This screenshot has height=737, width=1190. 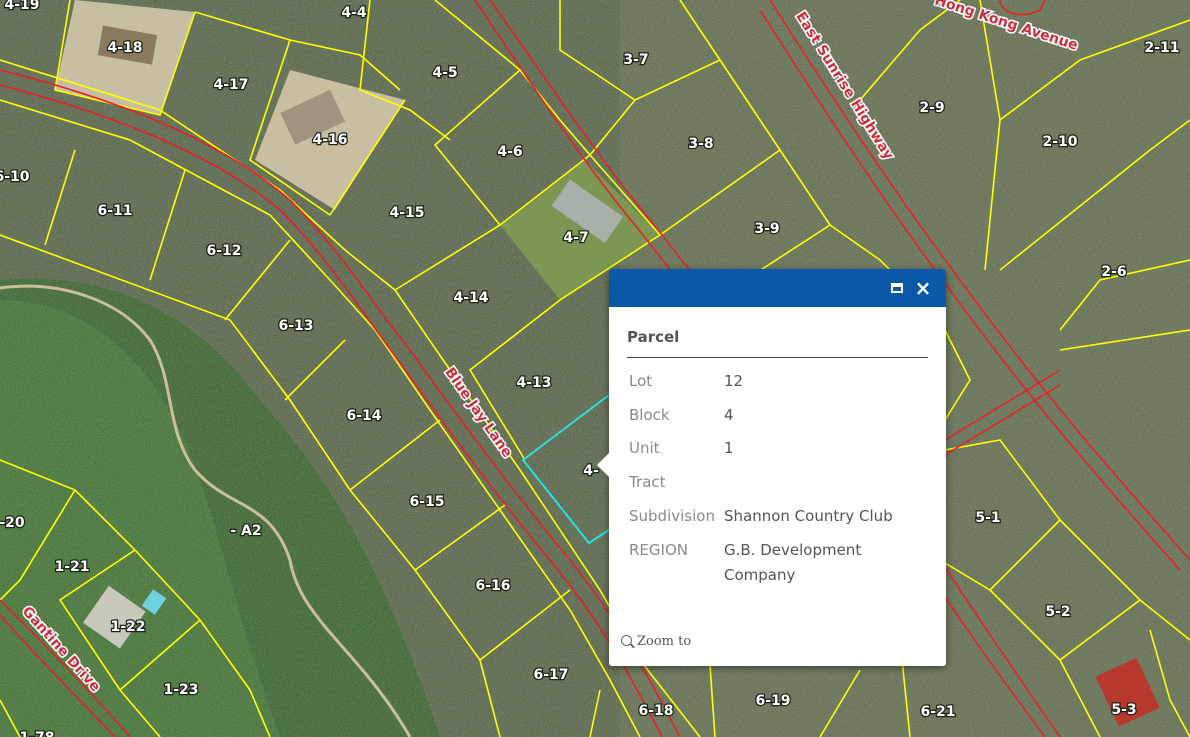 I want to click on attr-value: 12, so click(x=734, y=381).